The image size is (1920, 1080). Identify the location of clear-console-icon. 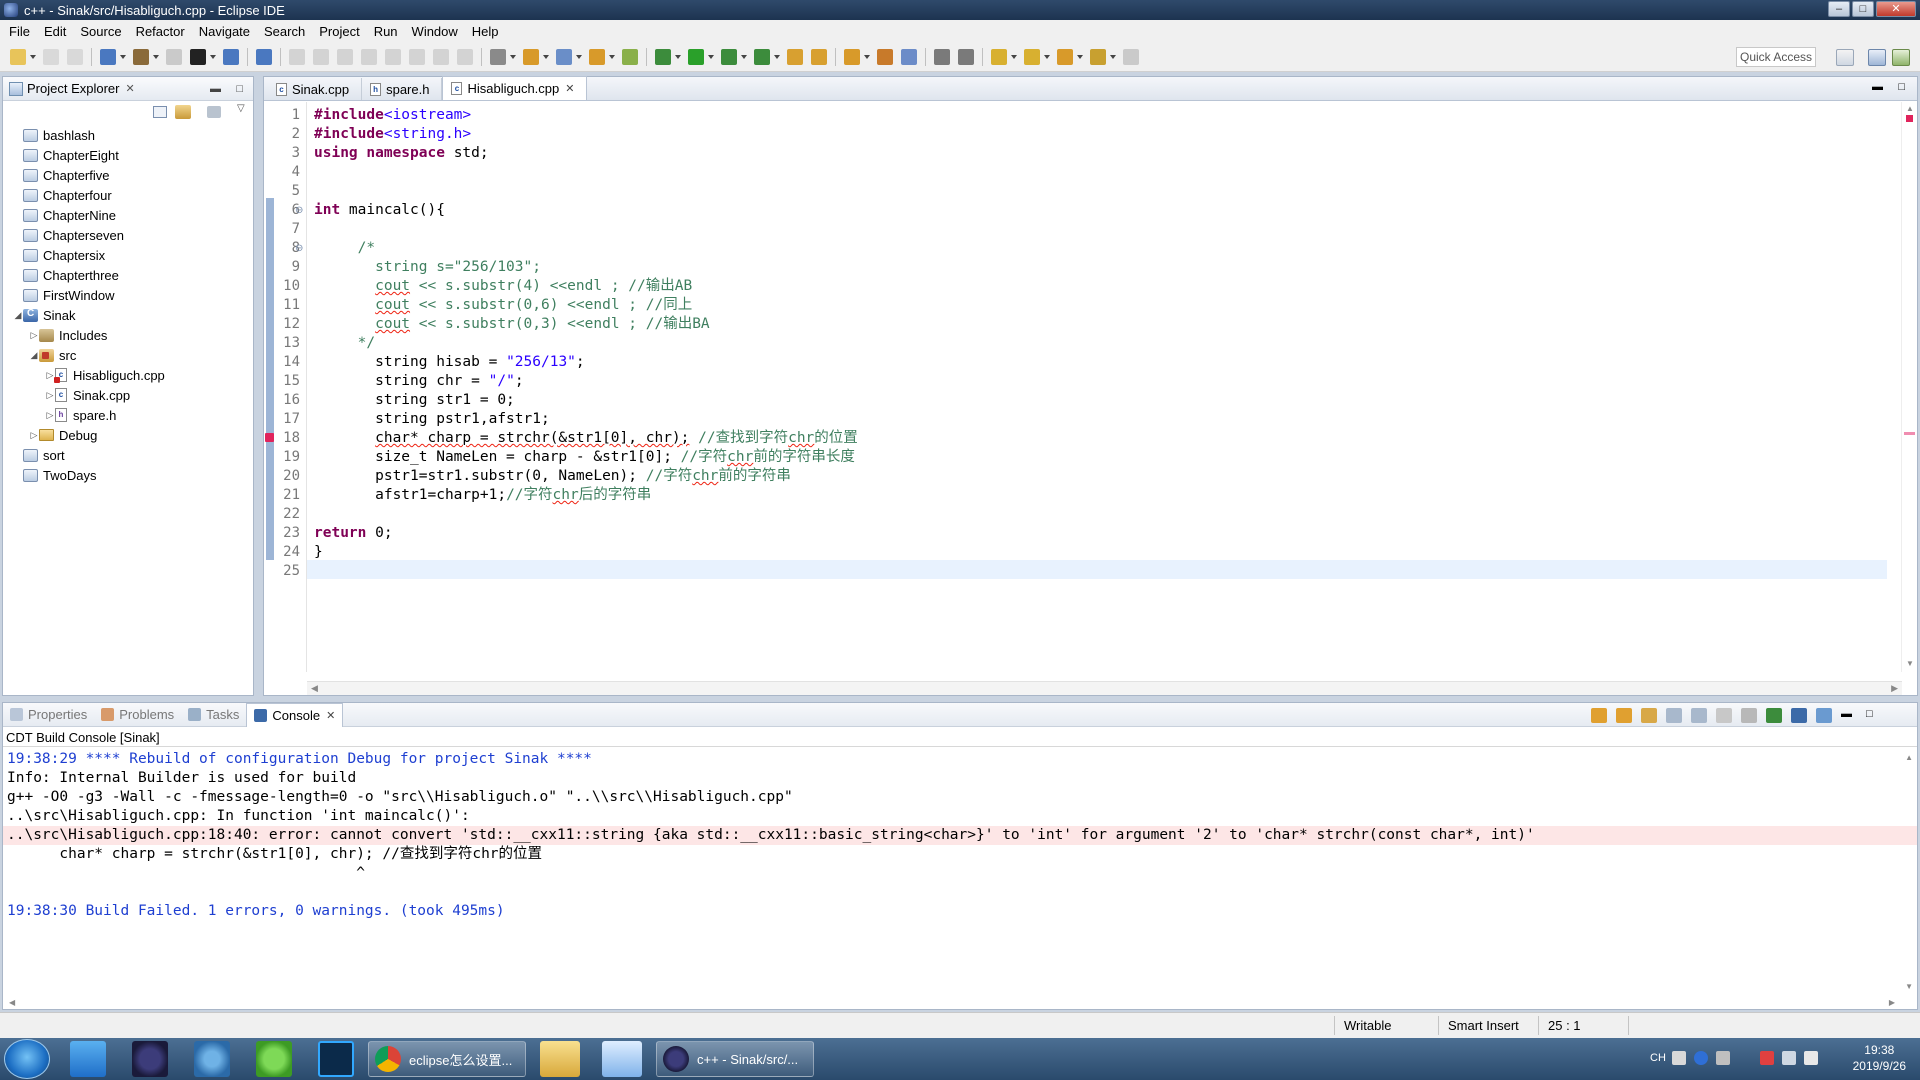
(1674, 715).